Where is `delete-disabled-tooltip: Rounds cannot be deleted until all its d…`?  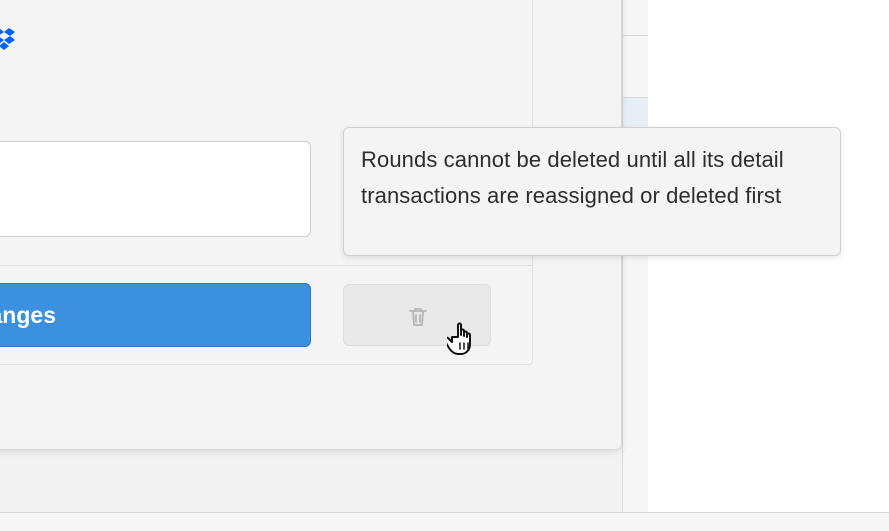
delete-disabled-tooltip: Rounds cannot be deleted until all its d… is located at coordinates (592, 191).